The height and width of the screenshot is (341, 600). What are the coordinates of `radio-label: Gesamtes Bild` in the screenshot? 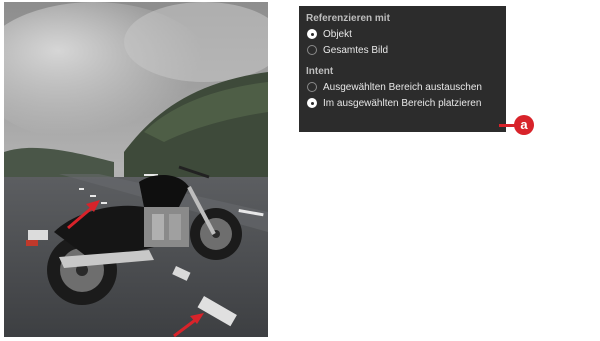 It's located at (356, 50).